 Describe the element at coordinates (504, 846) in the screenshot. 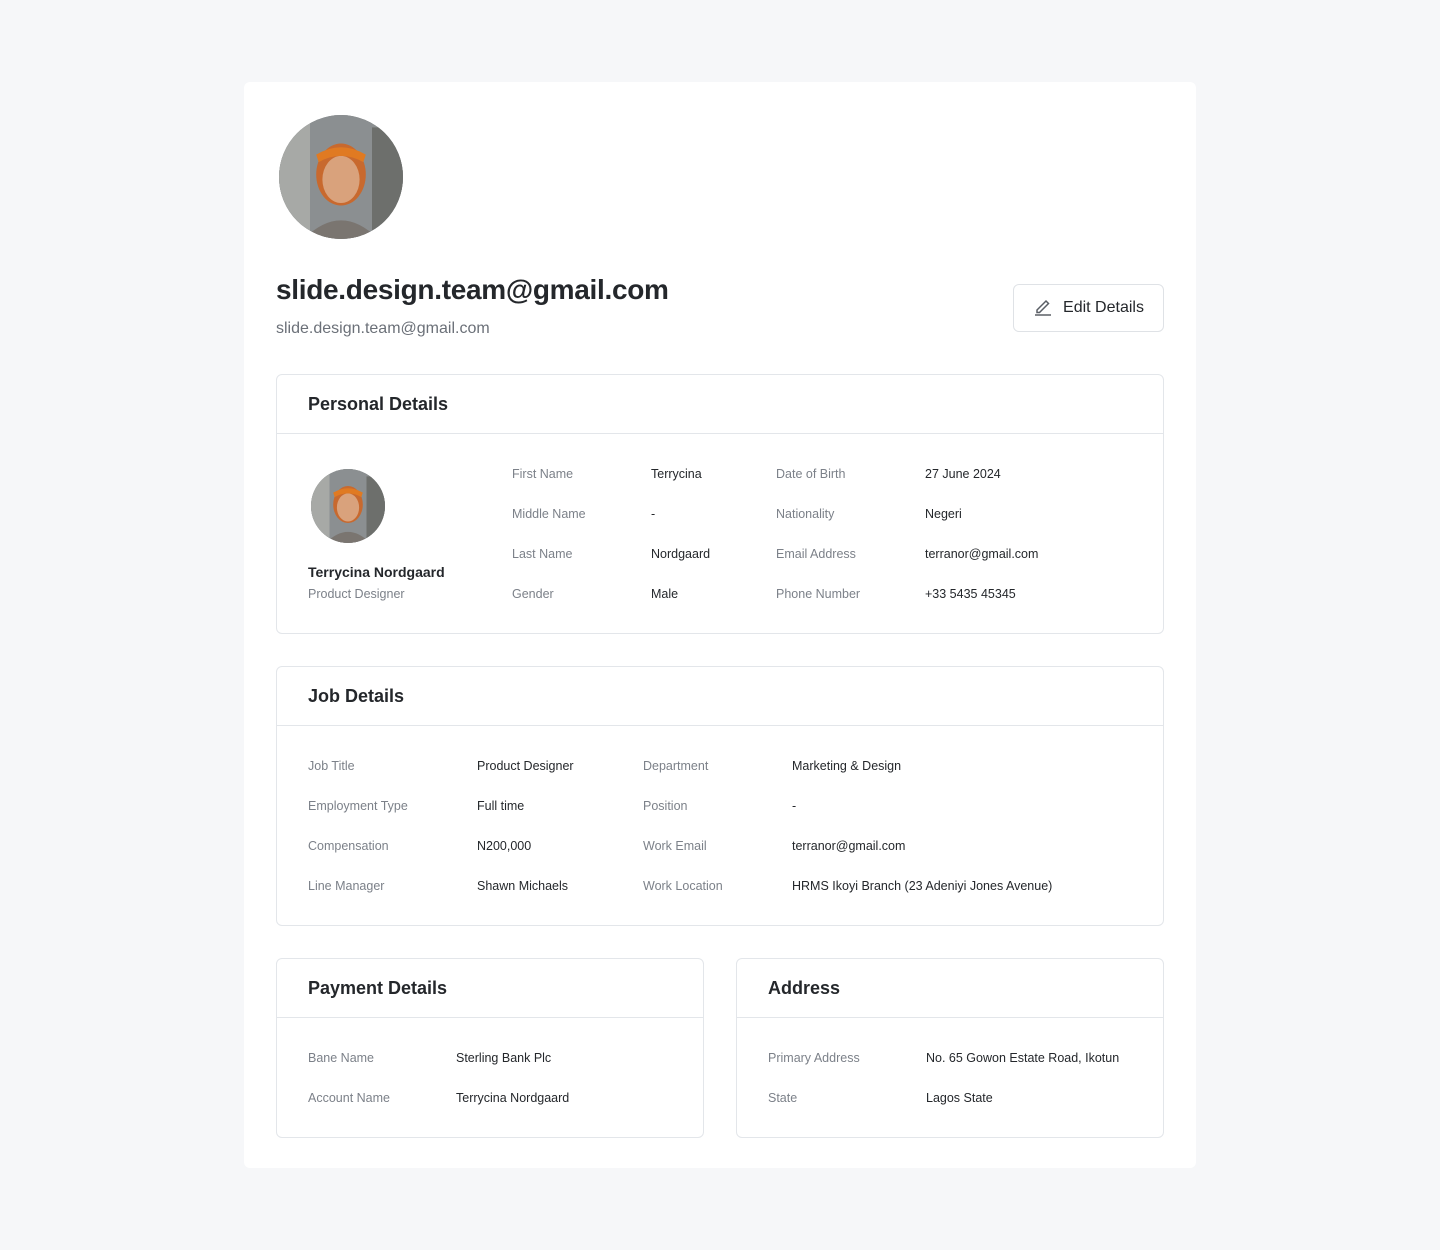

I see `field-value: N200,000` at that location.